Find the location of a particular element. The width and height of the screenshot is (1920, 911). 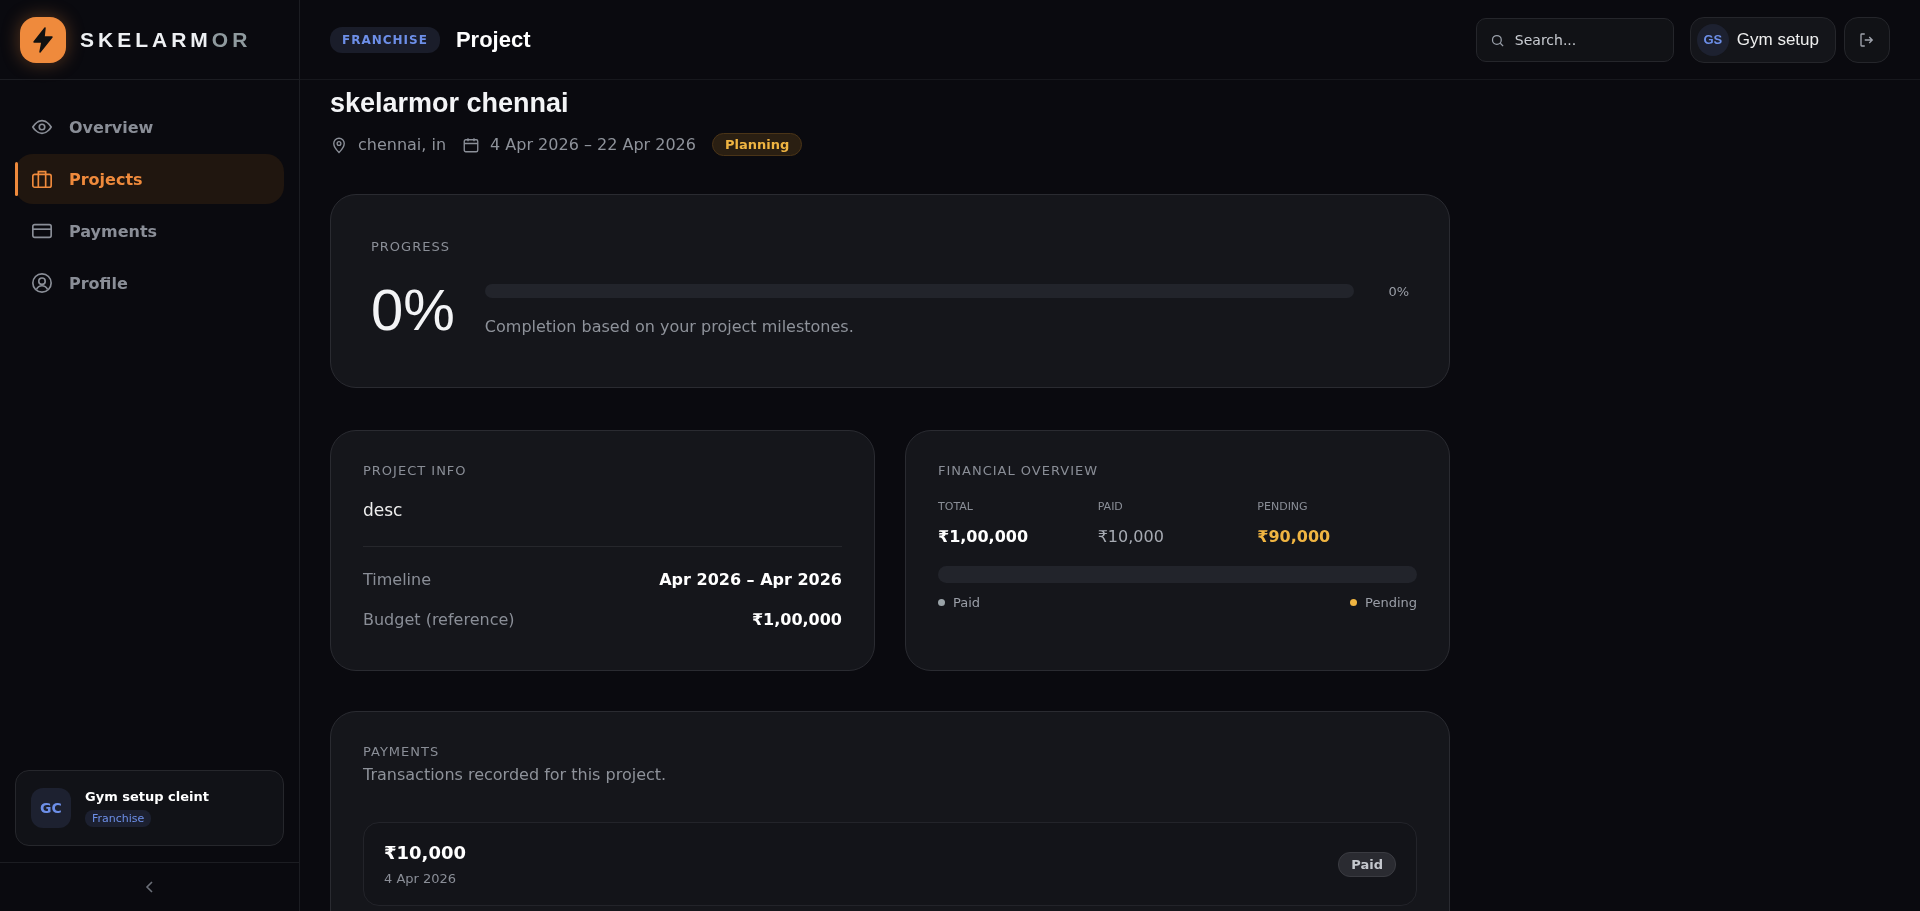

info-label: Budget (reference) is located at coordinates (439, 619).